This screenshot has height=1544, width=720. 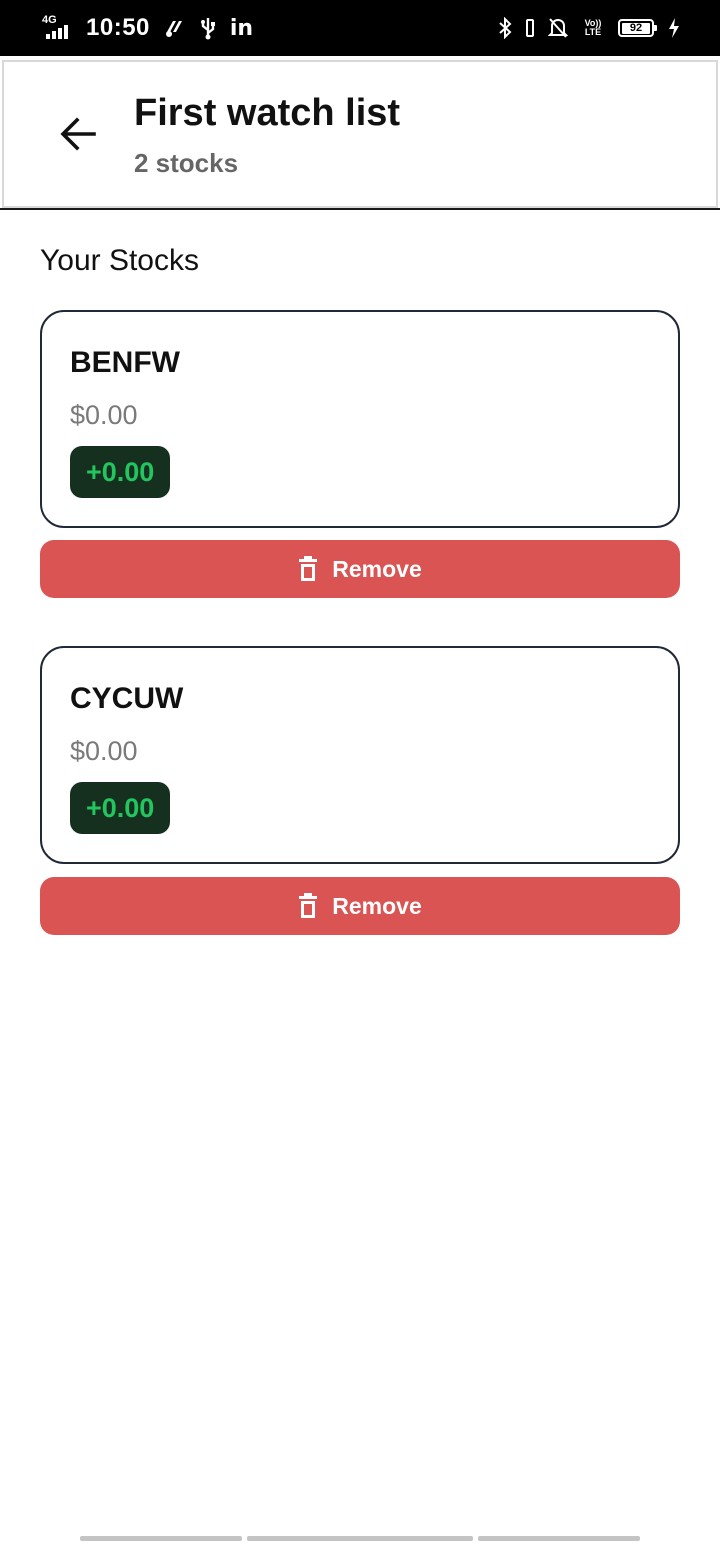 I want to click on stock-card: BENFW $0.00 +0.00, so click(x=360, y=419).